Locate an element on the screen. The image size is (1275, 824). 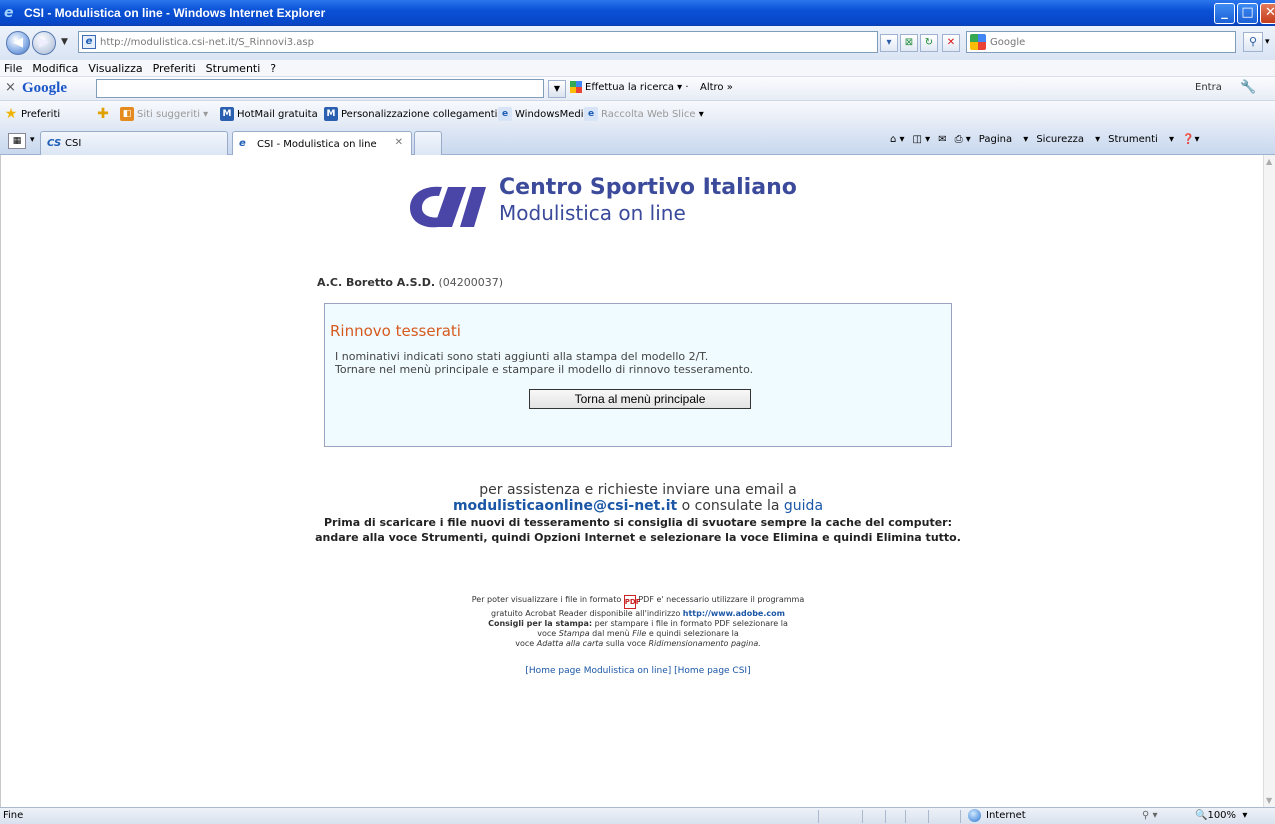
page-icon: e is located at coordinates (89, 42).